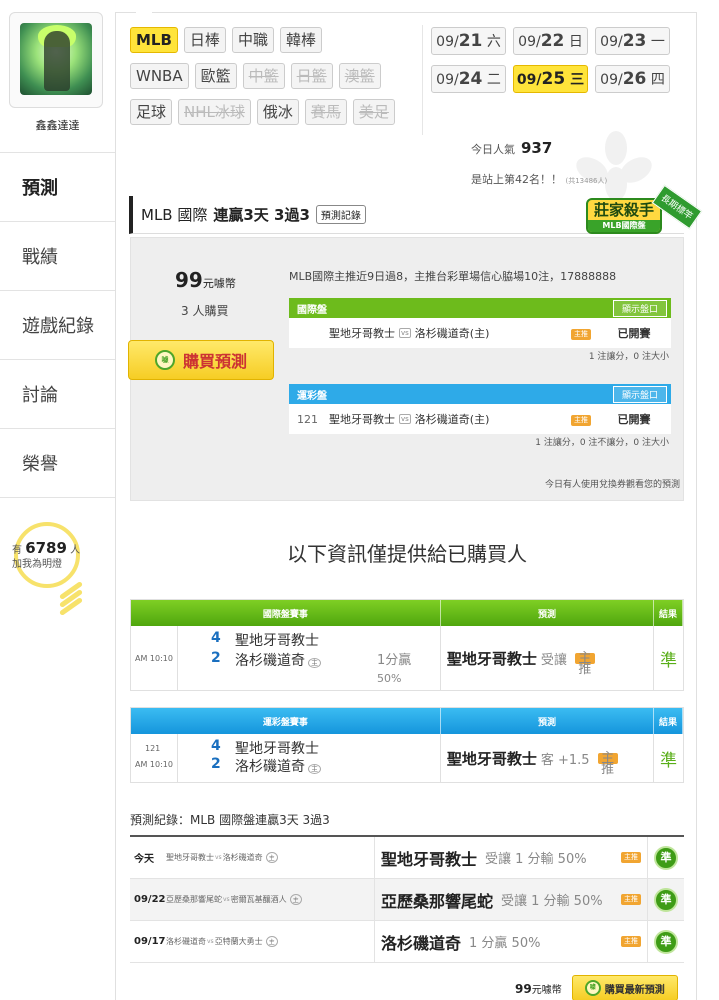 The width and height of the screenshot is (719, 1000). What do you see at coordinates (634, 333) in the screenshot?
I see `game-status: 已開賽` at bounding box center [634, 333].